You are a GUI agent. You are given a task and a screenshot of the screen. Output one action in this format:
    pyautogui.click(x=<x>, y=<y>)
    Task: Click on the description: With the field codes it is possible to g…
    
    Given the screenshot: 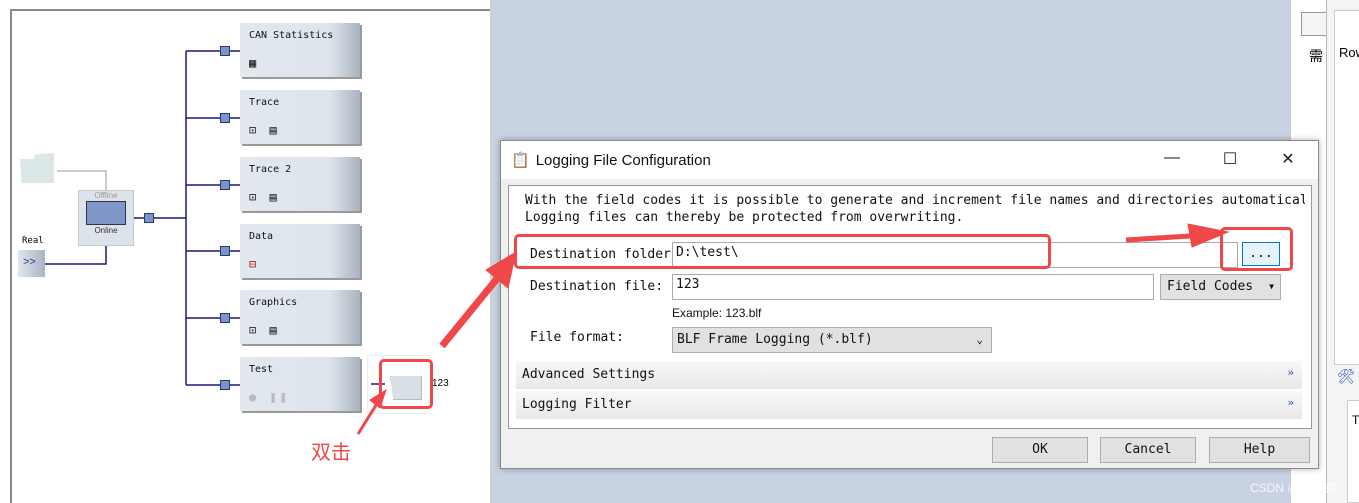 What is the action you would take?
    pyautogui.click(x=915, y=209)
    